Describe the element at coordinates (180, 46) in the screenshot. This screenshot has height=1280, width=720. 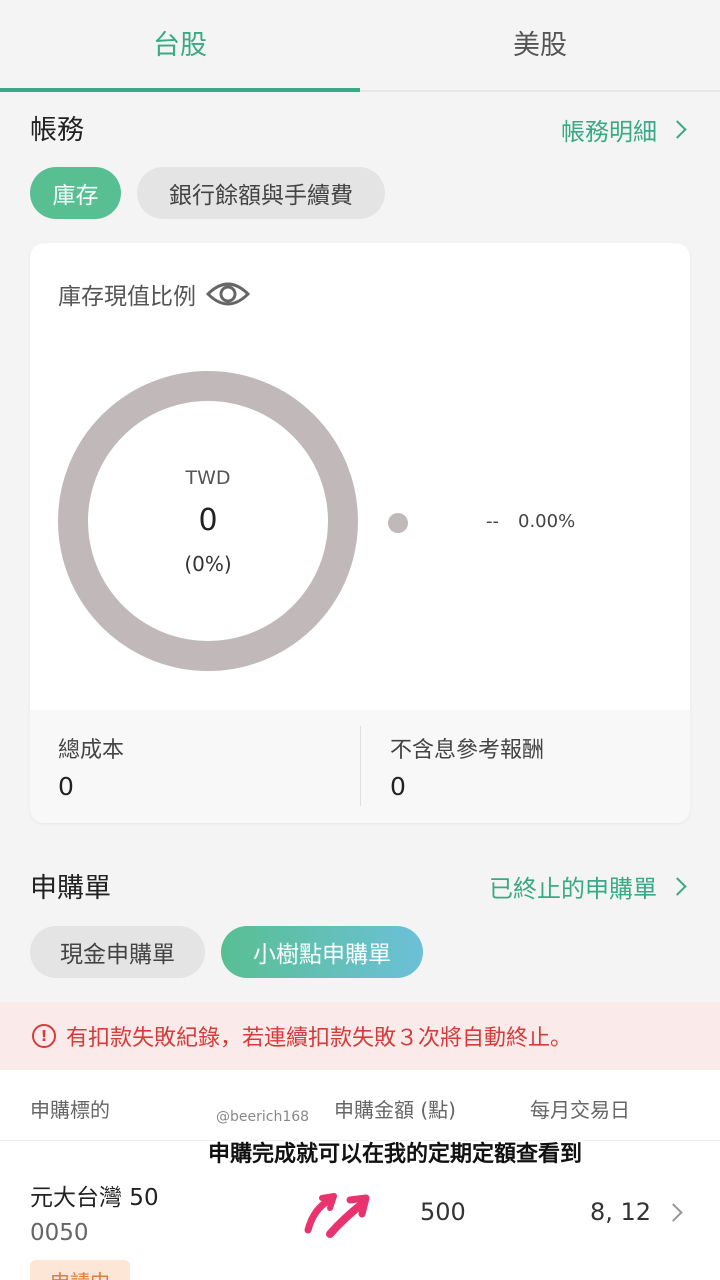
I see `tab-tw-stock: 台股` at that location.